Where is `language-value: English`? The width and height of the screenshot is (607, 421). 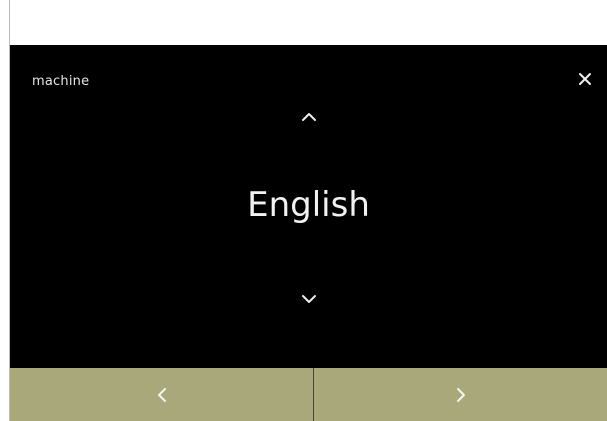
language-value: English is located at coordinates (308, 205).